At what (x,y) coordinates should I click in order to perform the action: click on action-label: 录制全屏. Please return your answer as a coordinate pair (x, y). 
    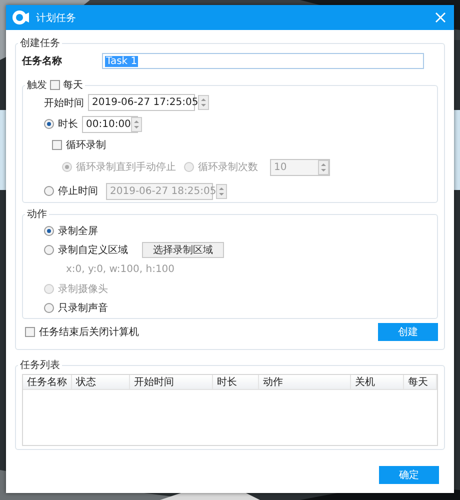
    Looking at the image, I should click on (78, 231).